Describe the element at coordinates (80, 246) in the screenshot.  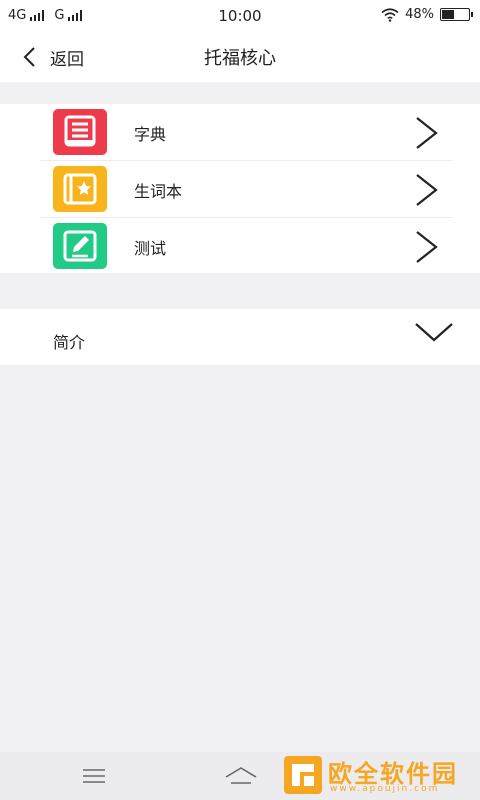
I see `edit-test-icon` at that location.